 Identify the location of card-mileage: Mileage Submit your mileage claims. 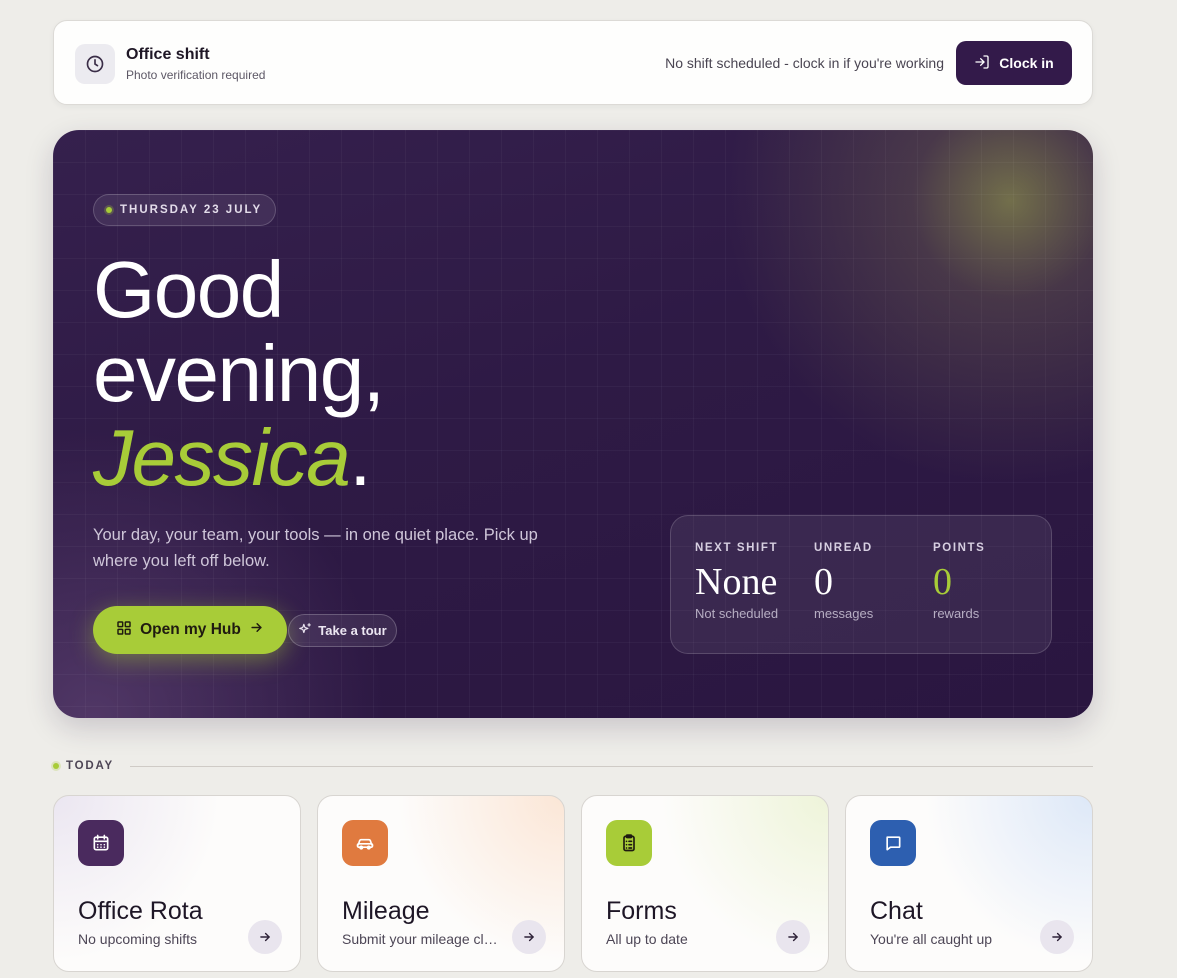
(441, 883).